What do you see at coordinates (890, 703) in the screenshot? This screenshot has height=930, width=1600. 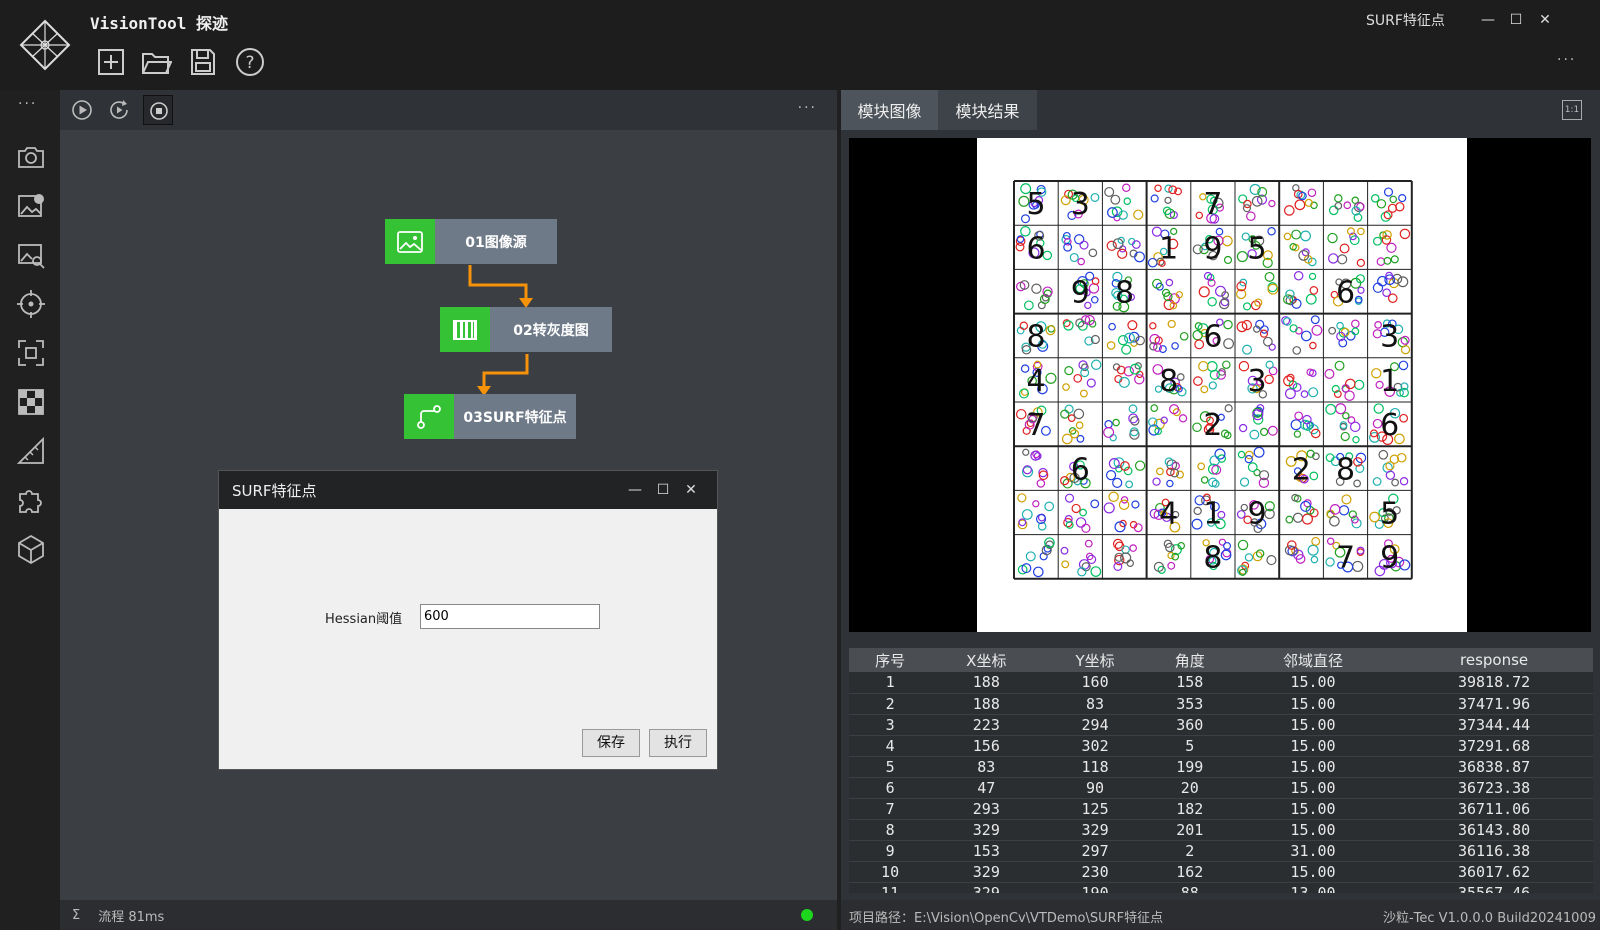 I see `table-cell: 2` at bounding box center [890, 703].